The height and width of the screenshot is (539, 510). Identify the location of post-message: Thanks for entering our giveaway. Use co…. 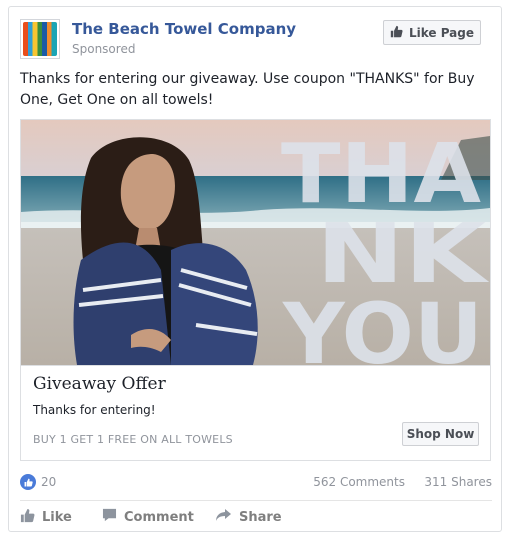
(247, 89).